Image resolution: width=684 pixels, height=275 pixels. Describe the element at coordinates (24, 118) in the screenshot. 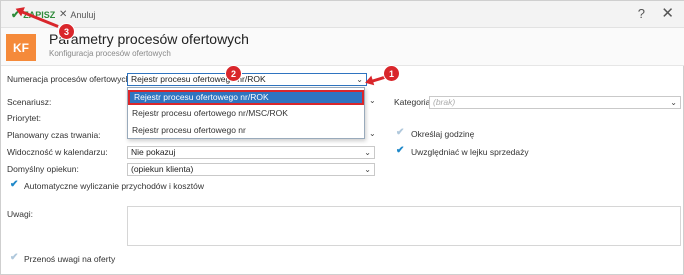

I see `priorytet-label: Priorytet:` at that location.